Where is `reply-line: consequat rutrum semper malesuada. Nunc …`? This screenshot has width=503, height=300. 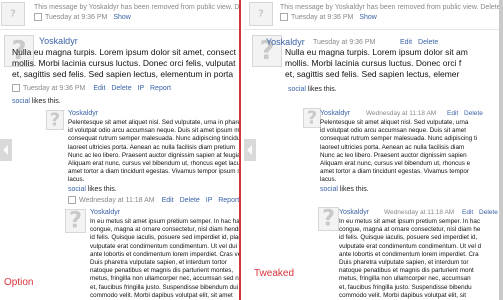 reply-line: consequat rutrum semper malesuada. Nunc … is located at coordinates (154, 139).